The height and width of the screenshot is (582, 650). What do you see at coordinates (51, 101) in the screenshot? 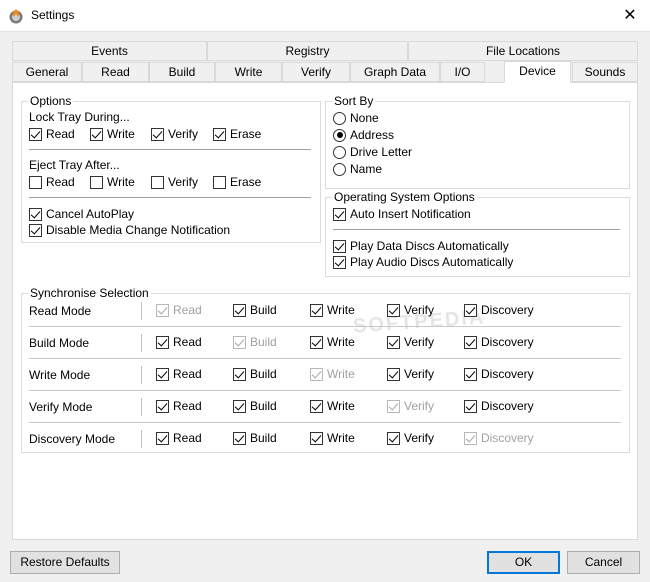
I see `options-group-title: Options` at bounding box center [51, 101].